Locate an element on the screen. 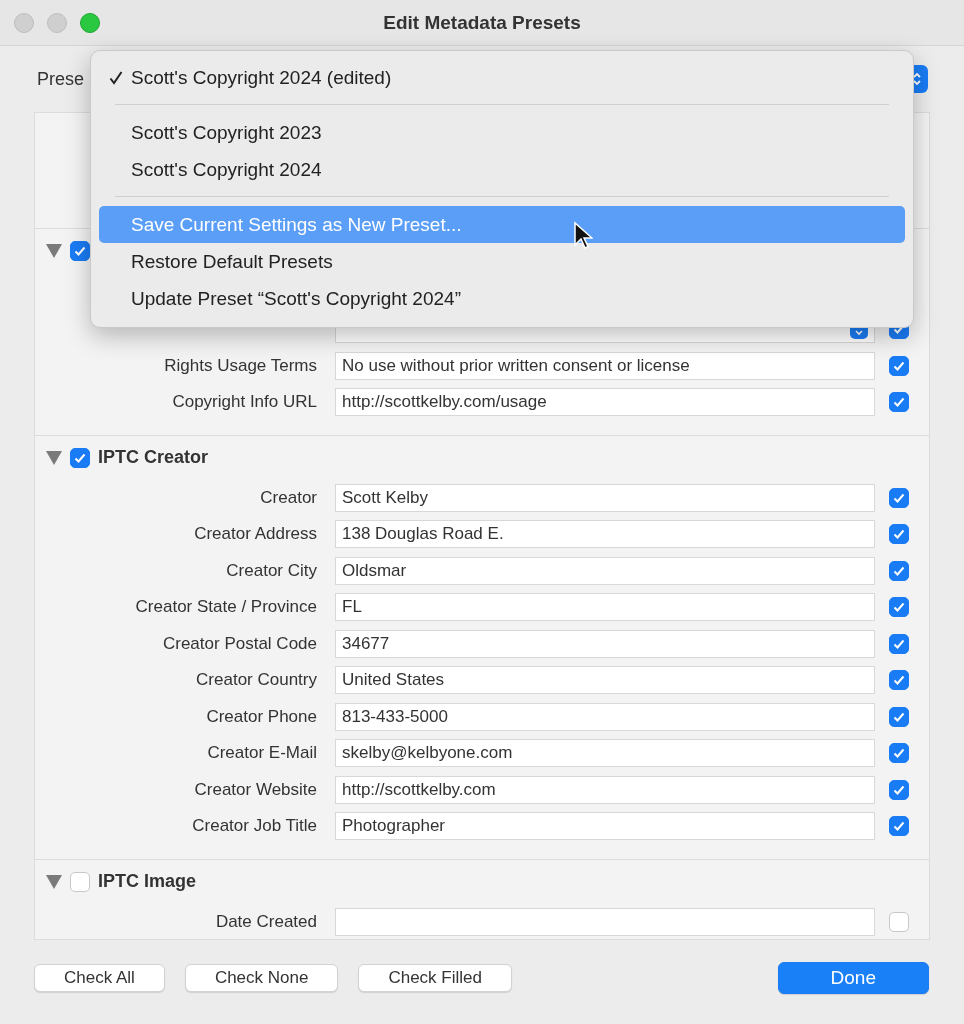 The height and width of the screenshot is (1024, 964). field-label: Rights Usage Terms is located at coordinates (240, 365).